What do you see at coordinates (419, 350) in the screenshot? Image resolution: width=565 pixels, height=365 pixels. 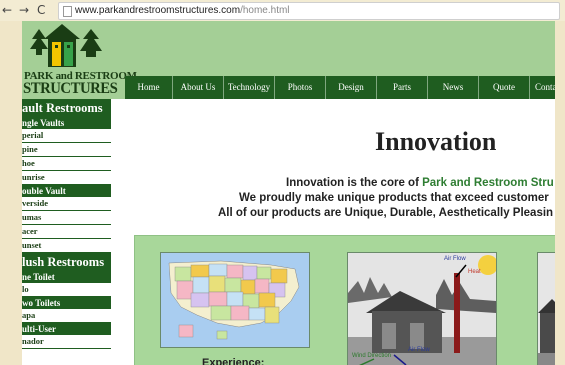 I see `airflow-label-bottom: Air Flow` at bounding box center [419, 350].